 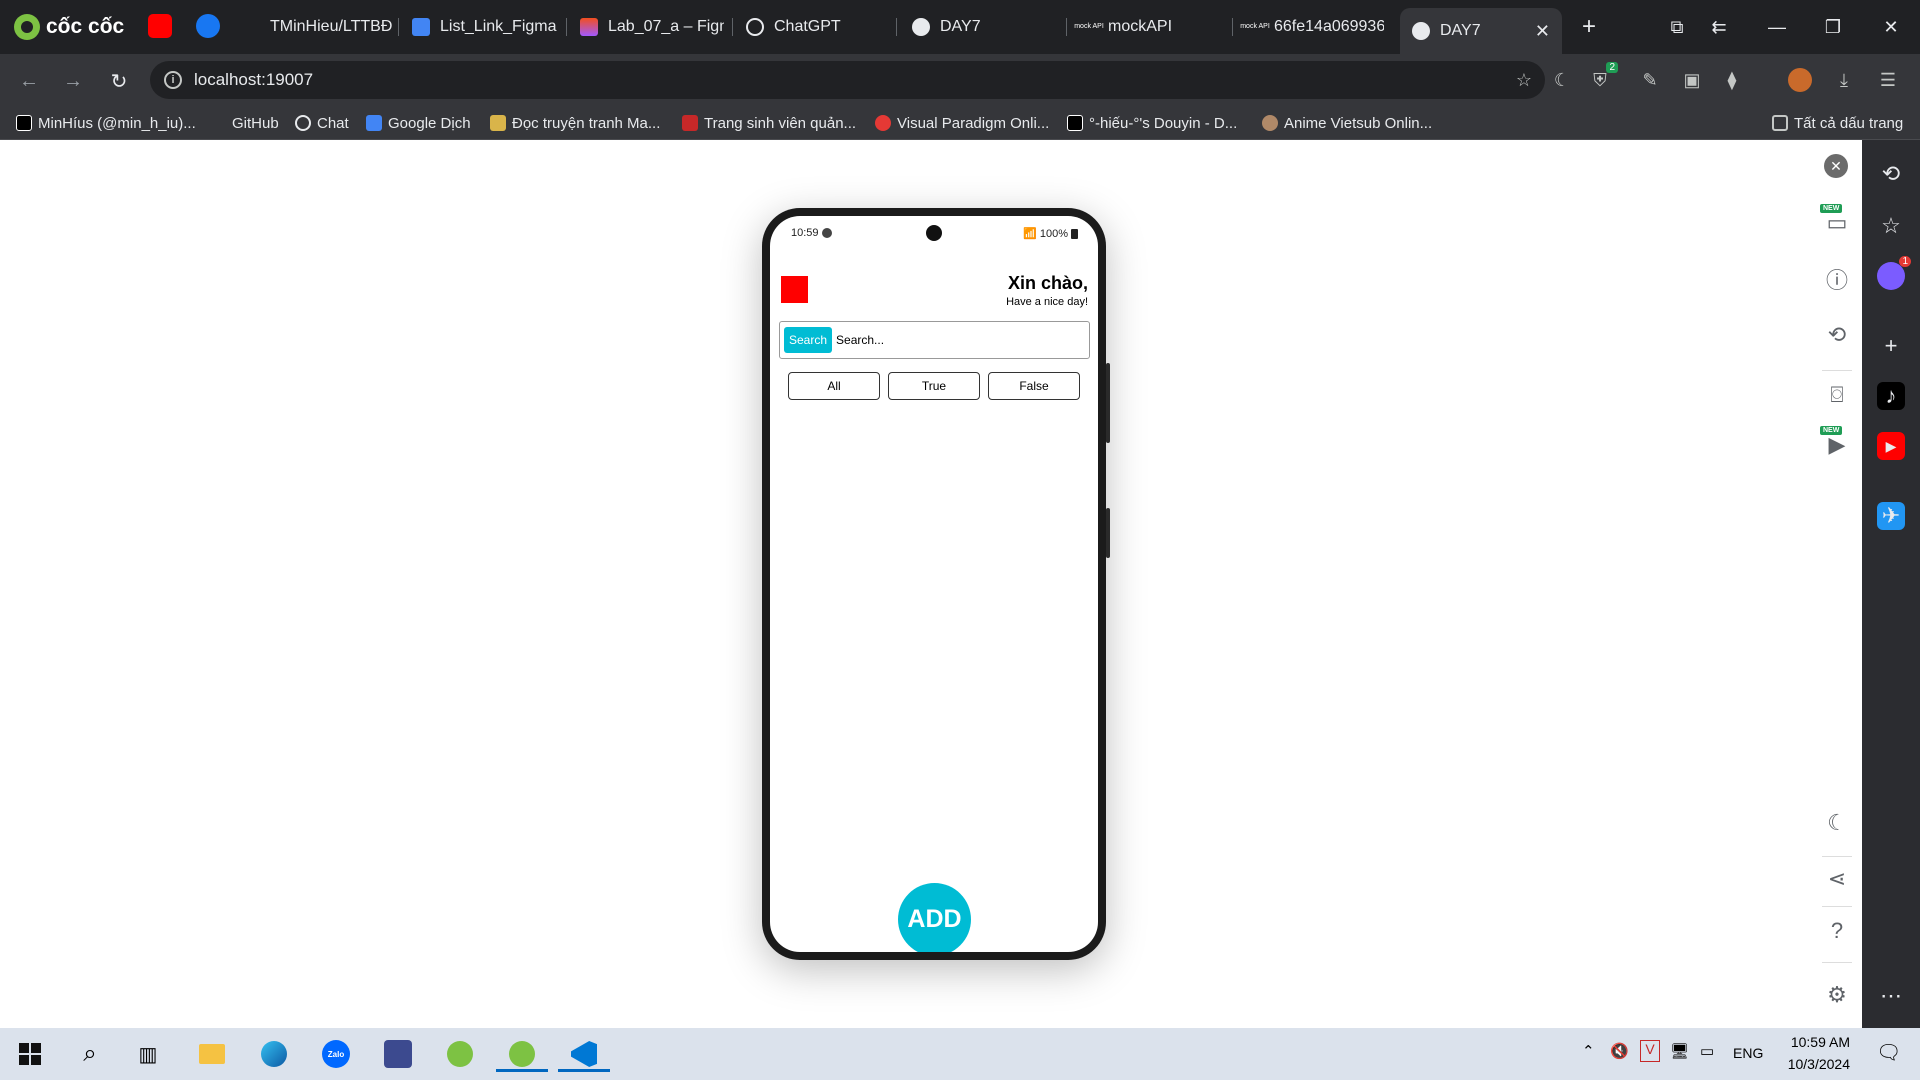 I want to click on info-icon: ⓘ, so click(x=1837, y=279).